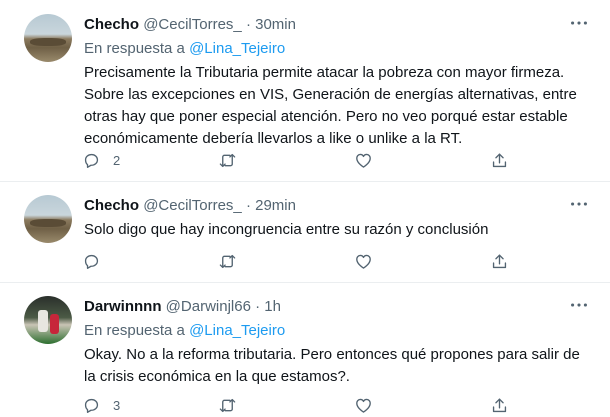 Image resolution: width=610 pixels, height=417 pixels. I want to click on reply-button: 2, so click(101, 160).